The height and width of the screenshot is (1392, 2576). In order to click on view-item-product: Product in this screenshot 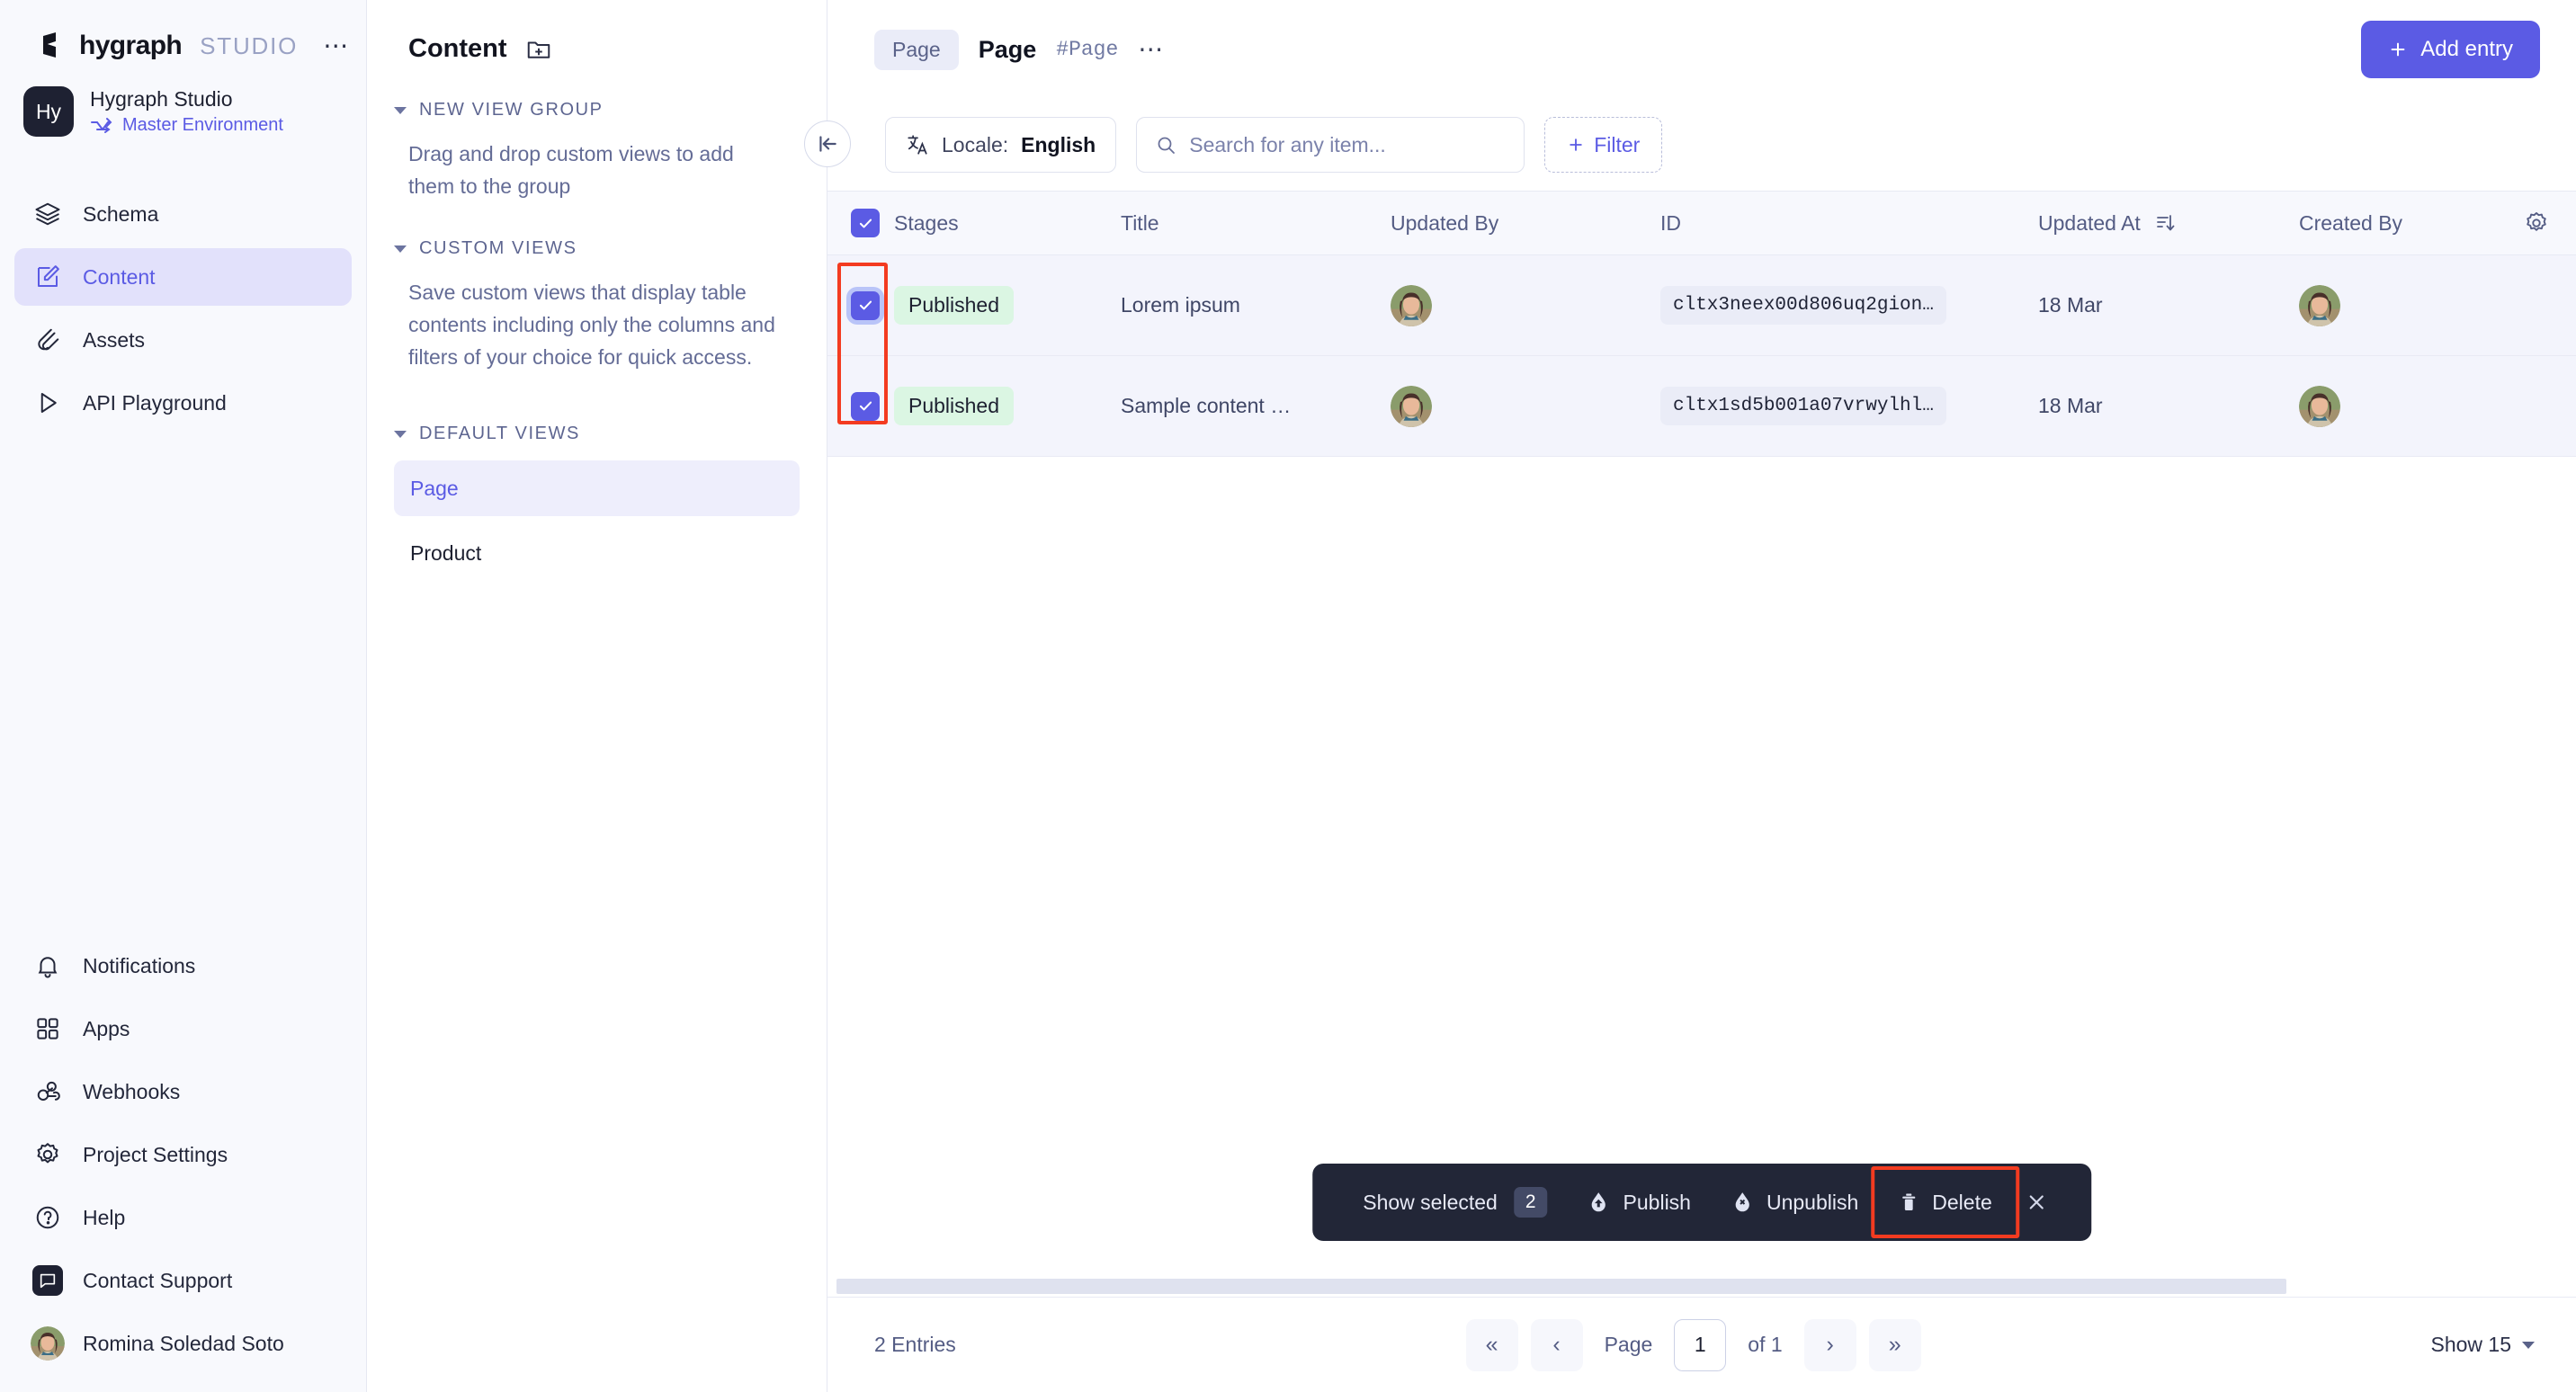, I will do `click(597, 553)`.